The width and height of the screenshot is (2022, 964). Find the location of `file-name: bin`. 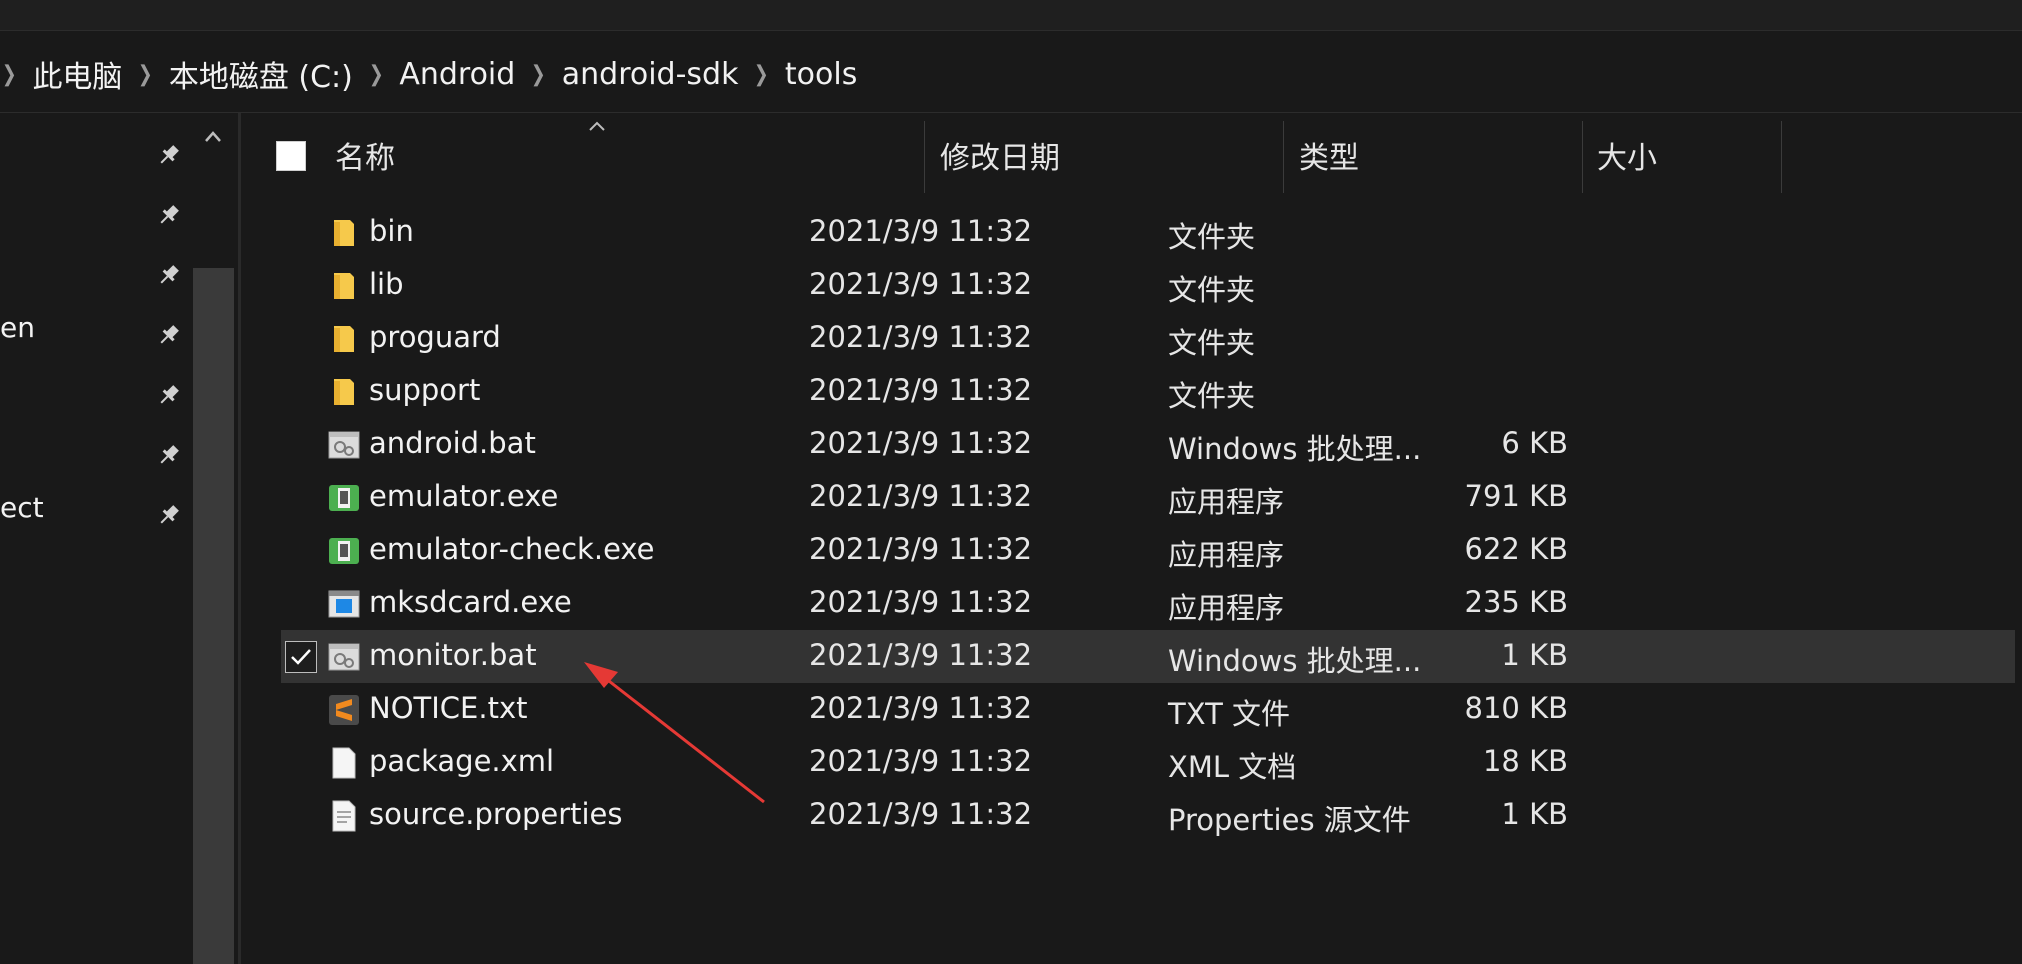

file-name: bin is located at coordinates (391, 231).